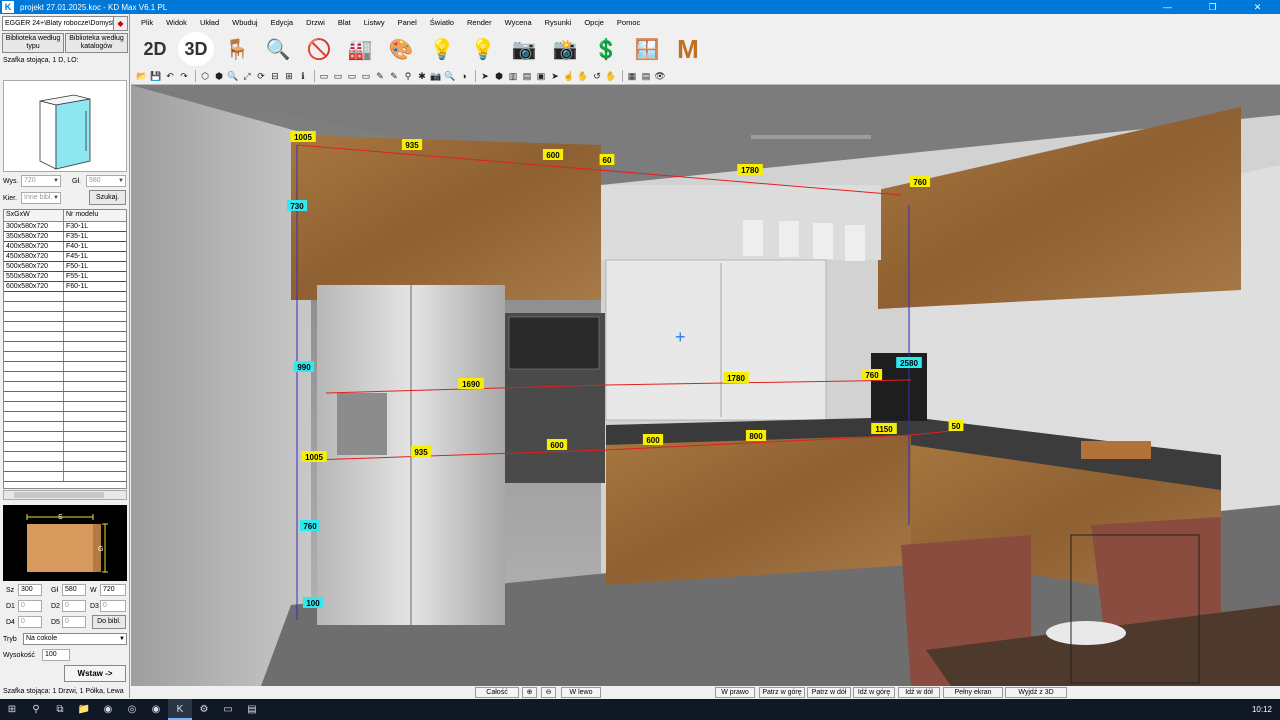 The height and width of the screenshot is (720, 1280). What do you see at coordinates (366, 76) in the screenshot?
I see `small-tool-icon-15: ▭` at bounding box center [366, 76].